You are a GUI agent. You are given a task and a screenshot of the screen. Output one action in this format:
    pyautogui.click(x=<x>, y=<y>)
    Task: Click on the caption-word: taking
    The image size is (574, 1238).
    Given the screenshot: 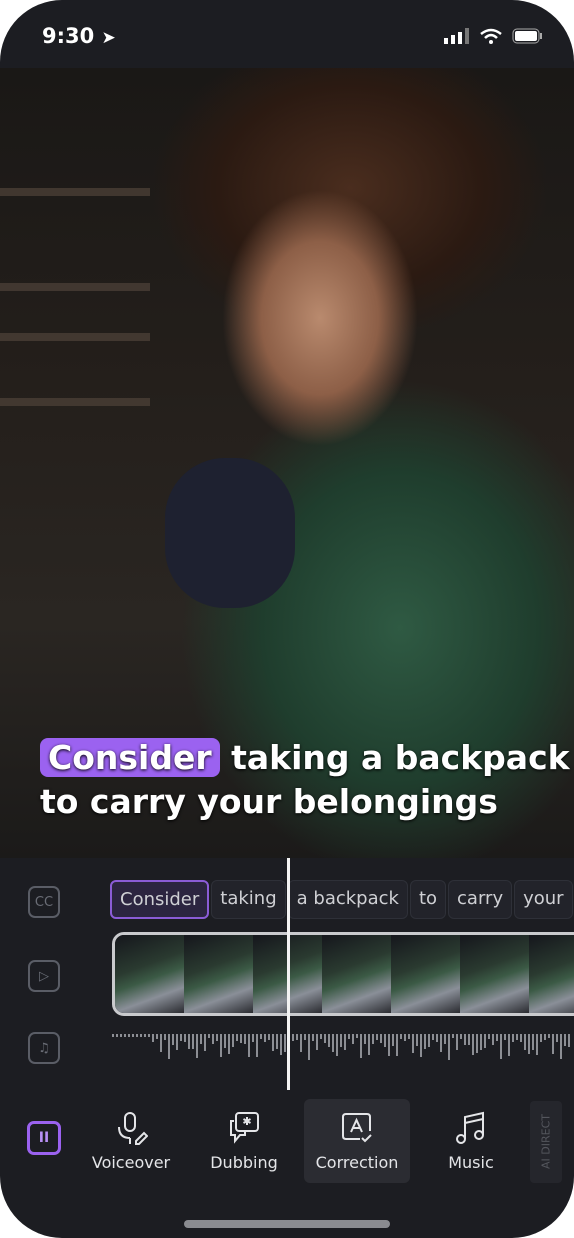 What is the action you would take?
    pyautogui.click(x=248, y=899)
    